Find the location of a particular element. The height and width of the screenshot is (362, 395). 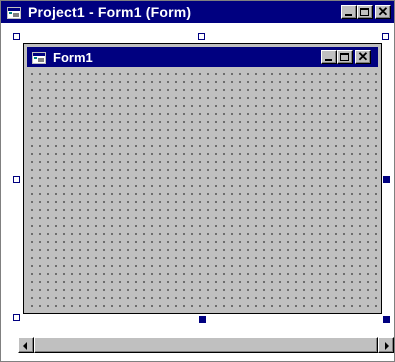

designer-title: Project1 - Form1 (Form) is located at coordinates (110, 12).